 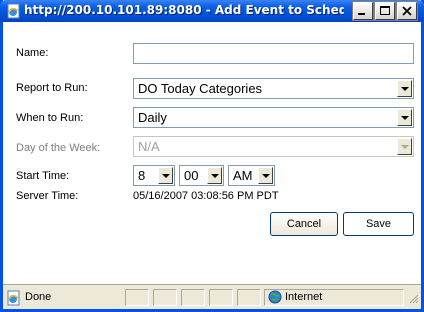 What do you see at coordinates (191, 175) in the screenshot?
I see `start-minute-value: 00` at bounding box center [191, 175].